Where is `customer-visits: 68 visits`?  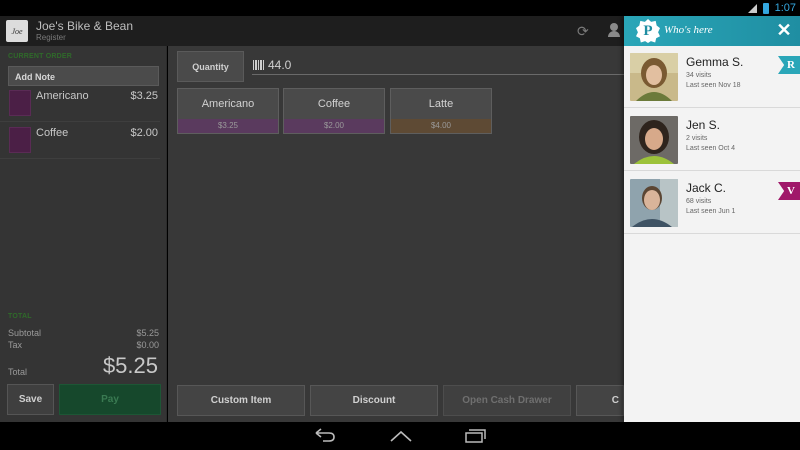
customer-visits: 68 visits is located at coordinates (699, 201).